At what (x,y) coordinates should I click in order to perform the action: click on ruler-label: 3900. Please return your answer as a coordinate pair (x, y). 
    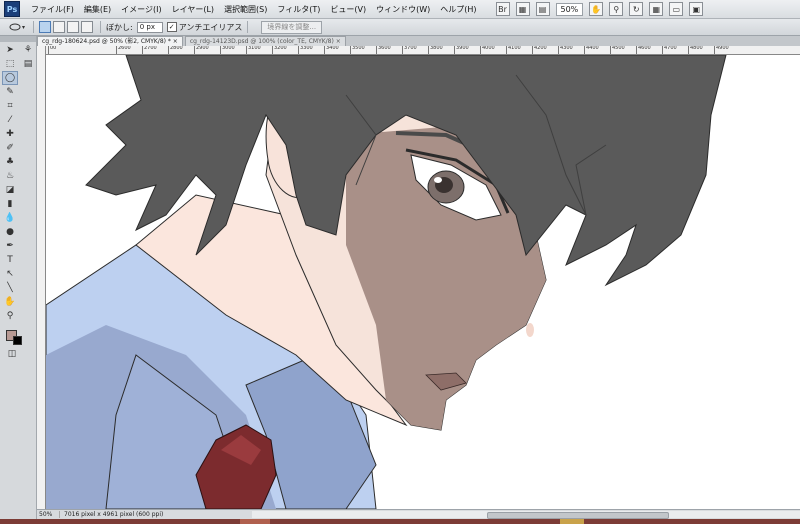
    Looking at the image, I should click on (461, 50).